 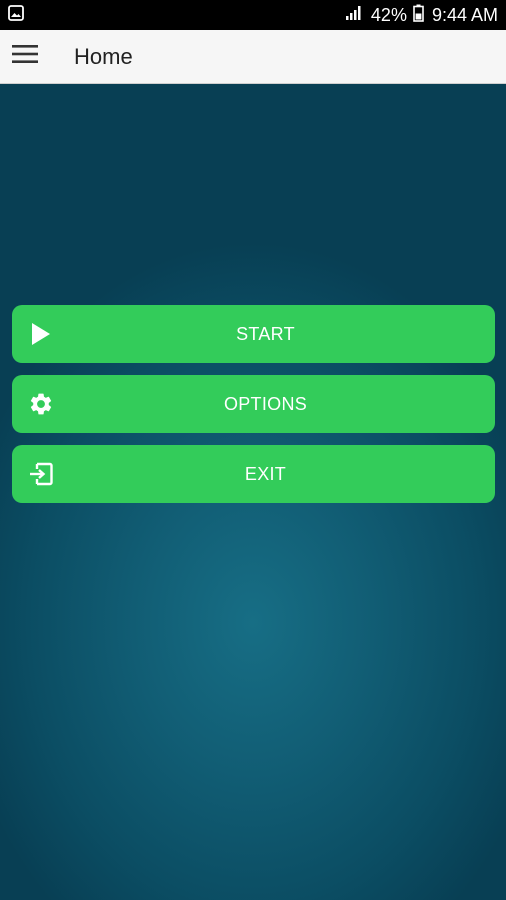 I want to click on hamburger-menu-icon, so click(x=25, y=56).